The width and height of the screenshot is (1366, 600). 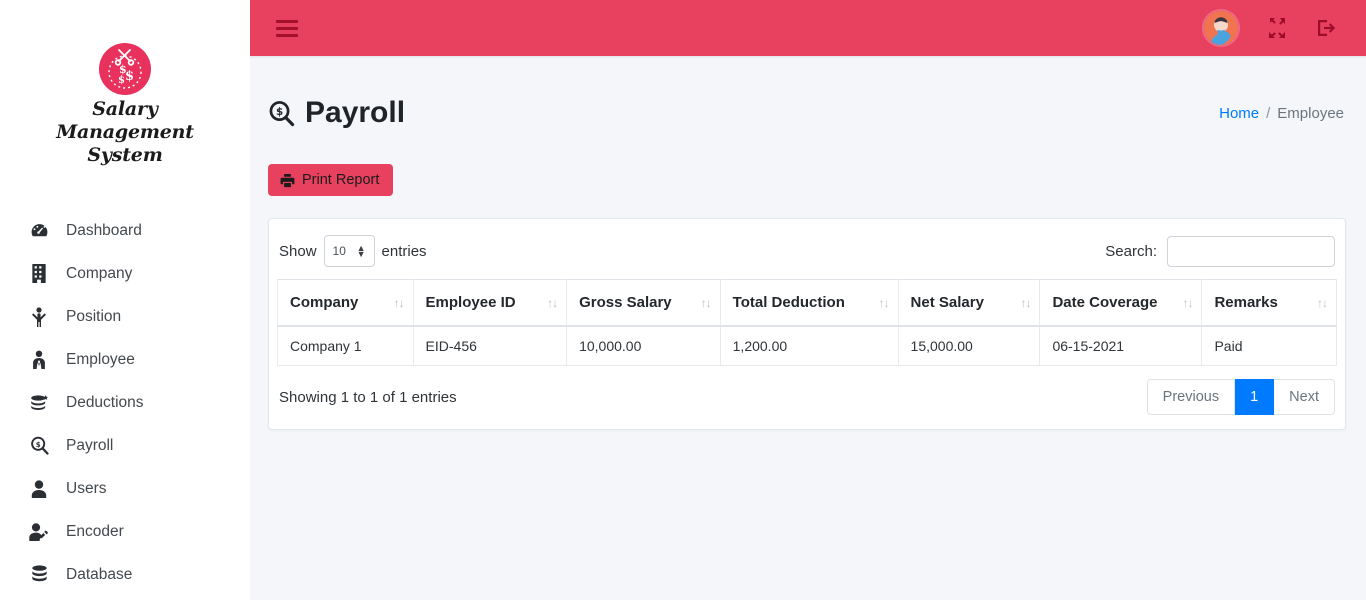 What do you see at coordinates (404, 251) in the screenshot?
I see `entries-label: entries` at bounding box center [404, 251].